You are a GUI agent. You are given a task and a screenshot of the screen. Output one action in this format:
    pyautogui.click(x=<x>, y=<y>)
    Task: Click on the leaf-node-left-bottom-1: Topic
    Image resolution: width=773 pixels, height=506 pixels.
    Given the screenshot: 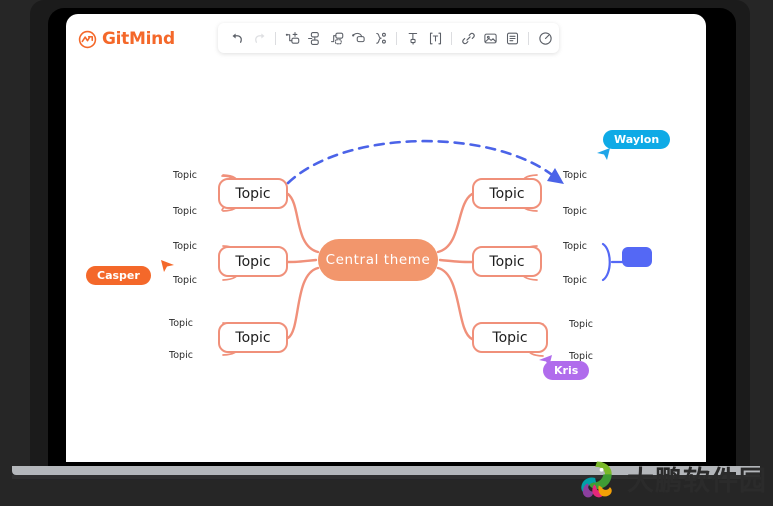 What is the action you would take?
    pyautogui.click(x=181, y=323)
    